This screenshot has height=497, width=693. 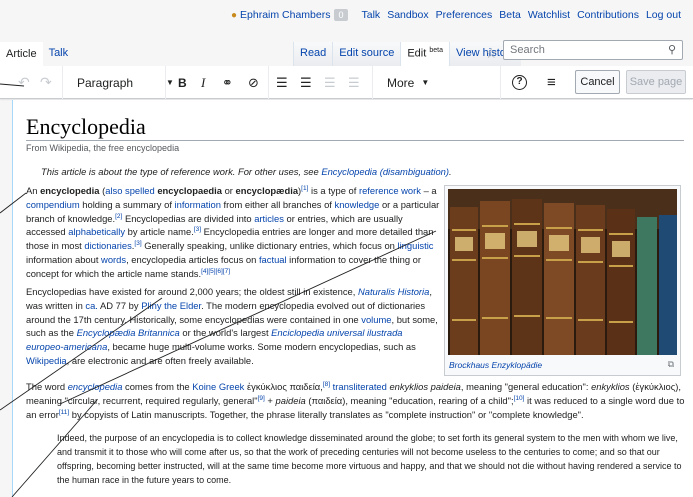 I want to click on help-icon: ?, so click(x=519, y=82).